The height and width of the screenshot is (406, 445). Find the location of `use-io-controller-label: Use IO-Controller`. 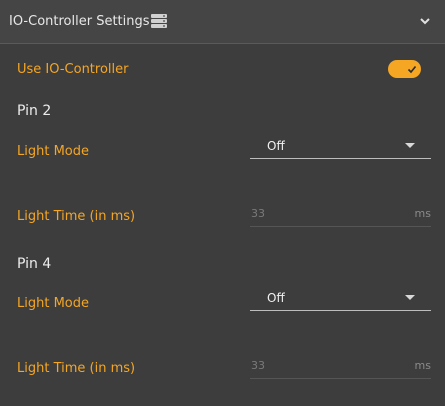

use-io-controller-label: Use IO-Controller is located at coordinates (73, 69).